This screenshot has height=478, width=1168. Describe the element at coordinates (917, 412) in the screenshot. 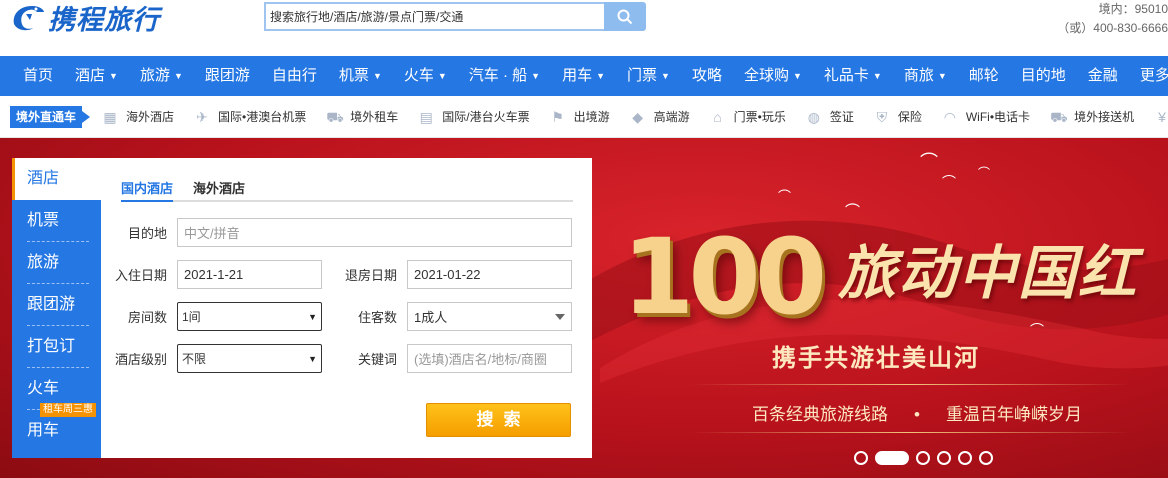

I see `banner-description: 百条经典旅游线路 • 重温百年峥嵘岁月` at that location.